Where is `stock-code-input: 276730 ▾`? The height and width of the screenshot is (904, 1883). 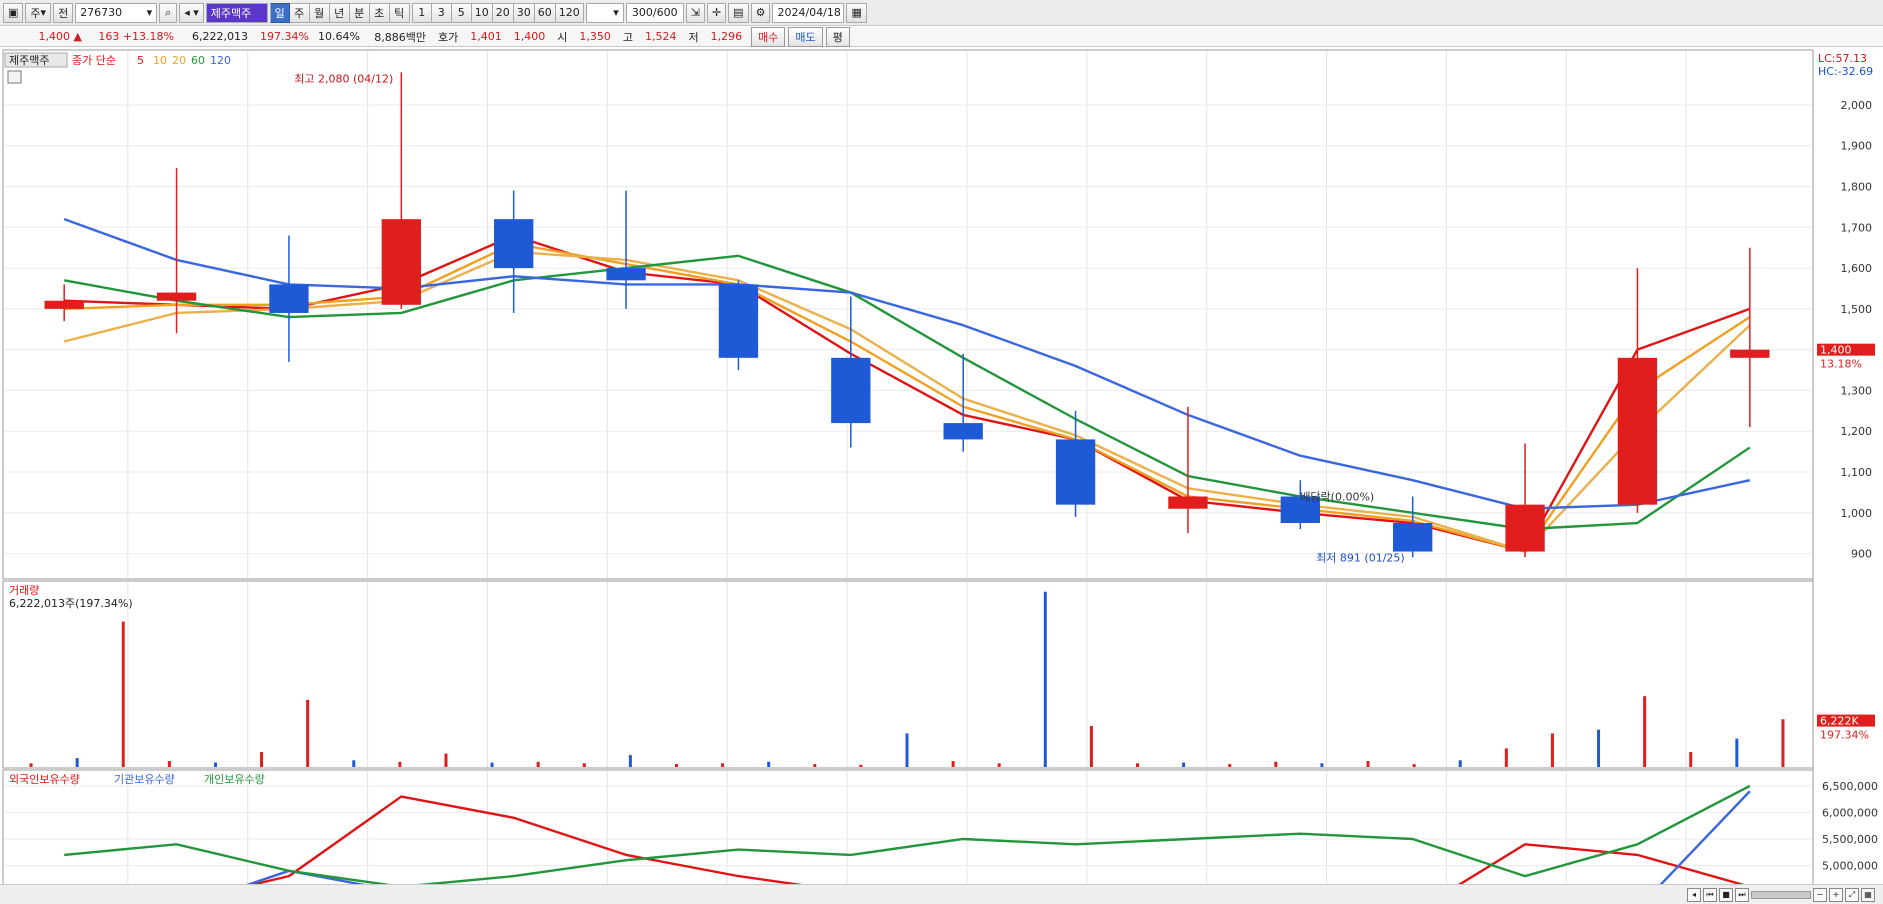 stock-code-input: 276730 ▾ is located at coordinates (116, 12).